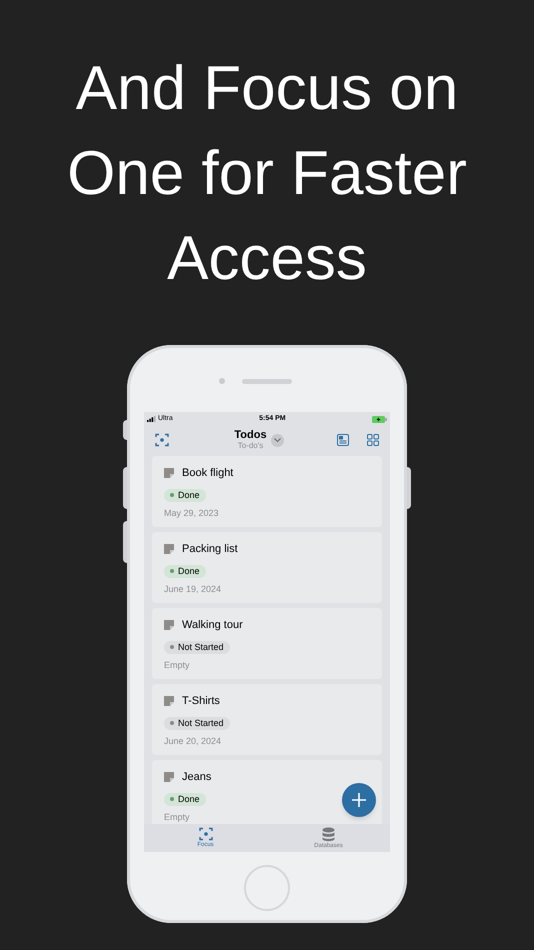 The width and height of the screenshot is (534, 950). What do you see at coordinates (251, 446) in the screenshot?
I see `nav-subtitle: To-do's` at bounding box center [251, 446].